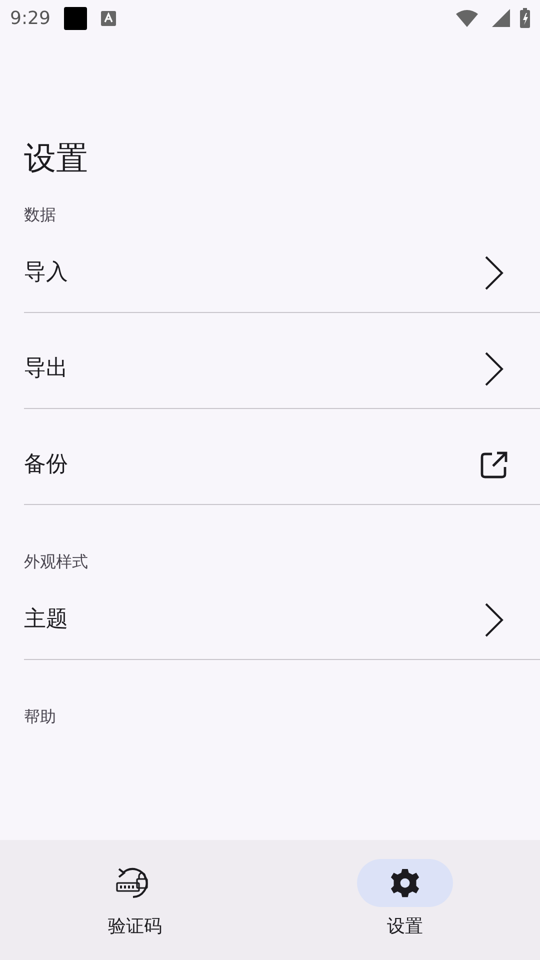 The image size is (540, 960). I want to click on notification-icon, so click(76, 18).